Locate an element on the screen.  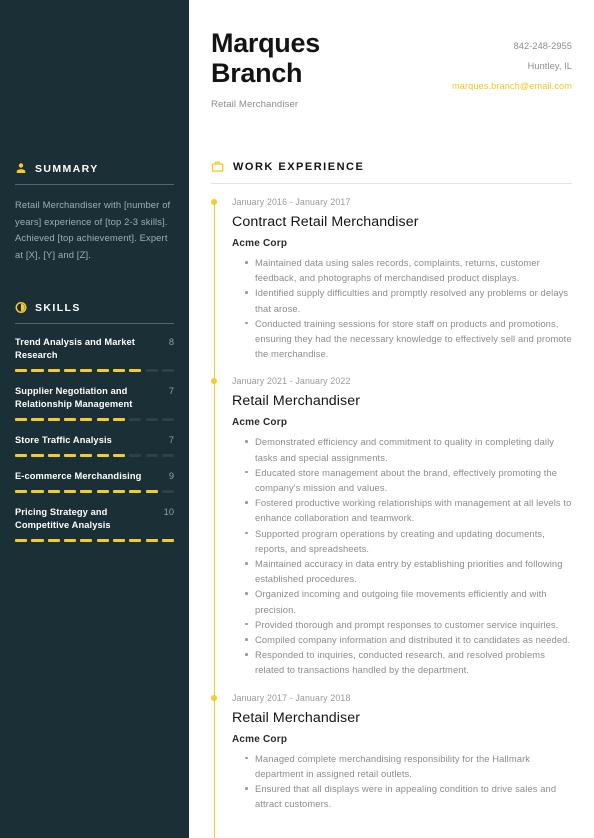
skill-row: Trend Analysis and Market Research 8 is located at coordinates (94, 349).